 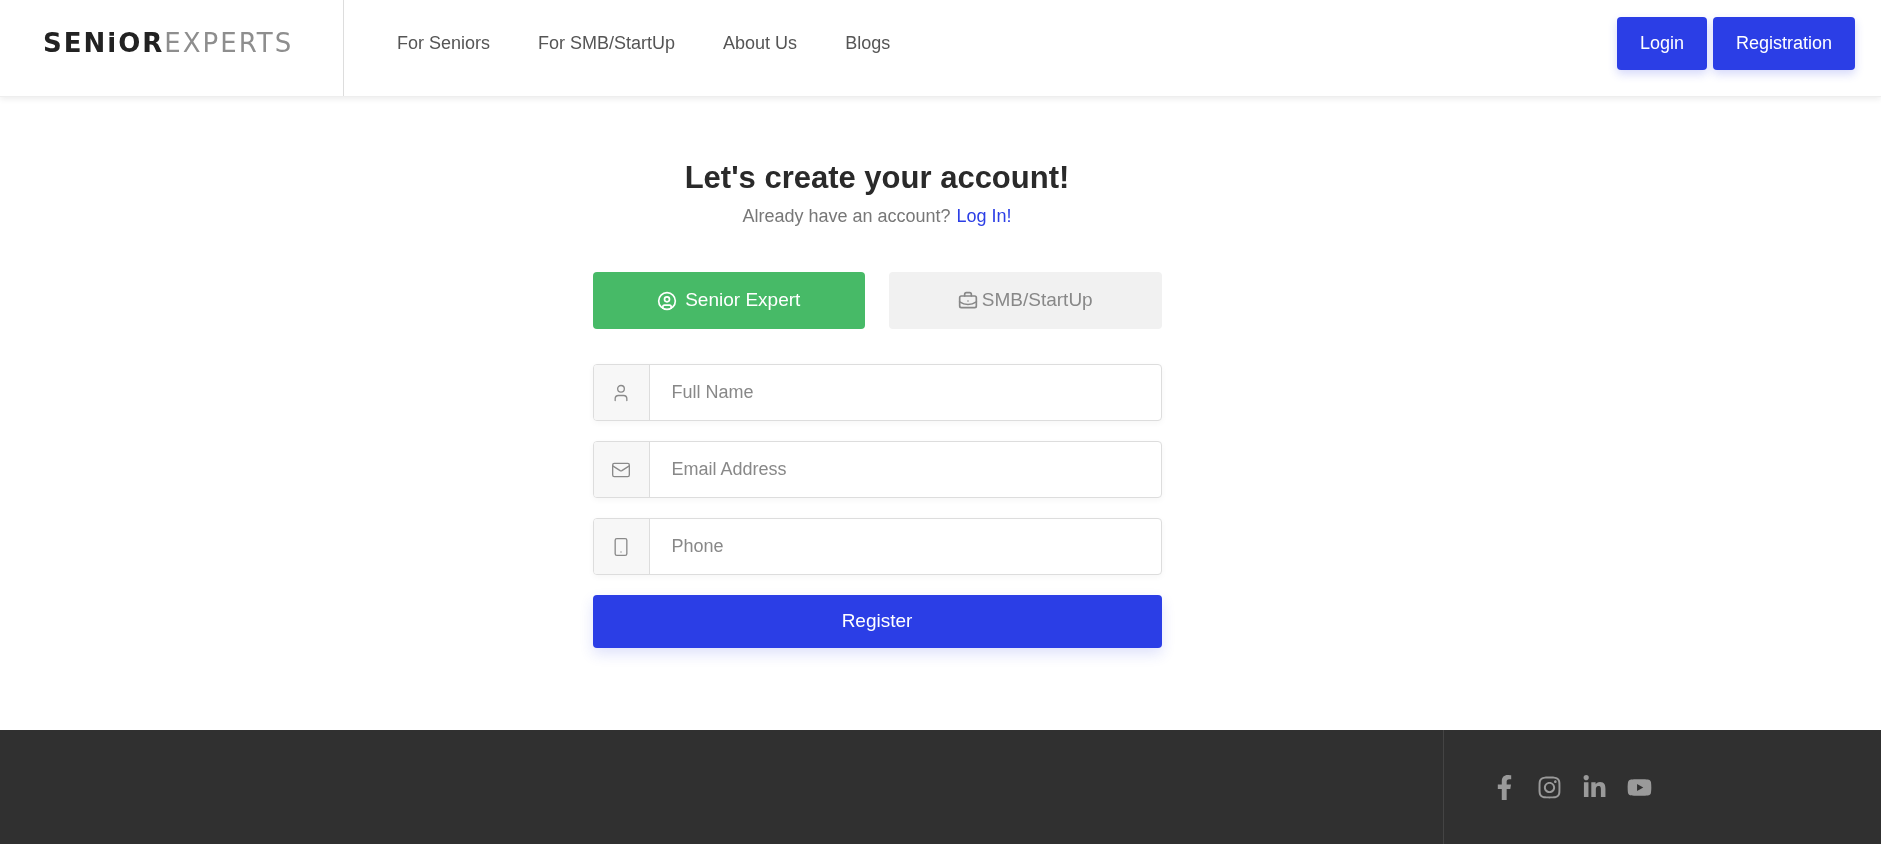 I want to click on login-link: Log In!, so click(x=984, y=216).